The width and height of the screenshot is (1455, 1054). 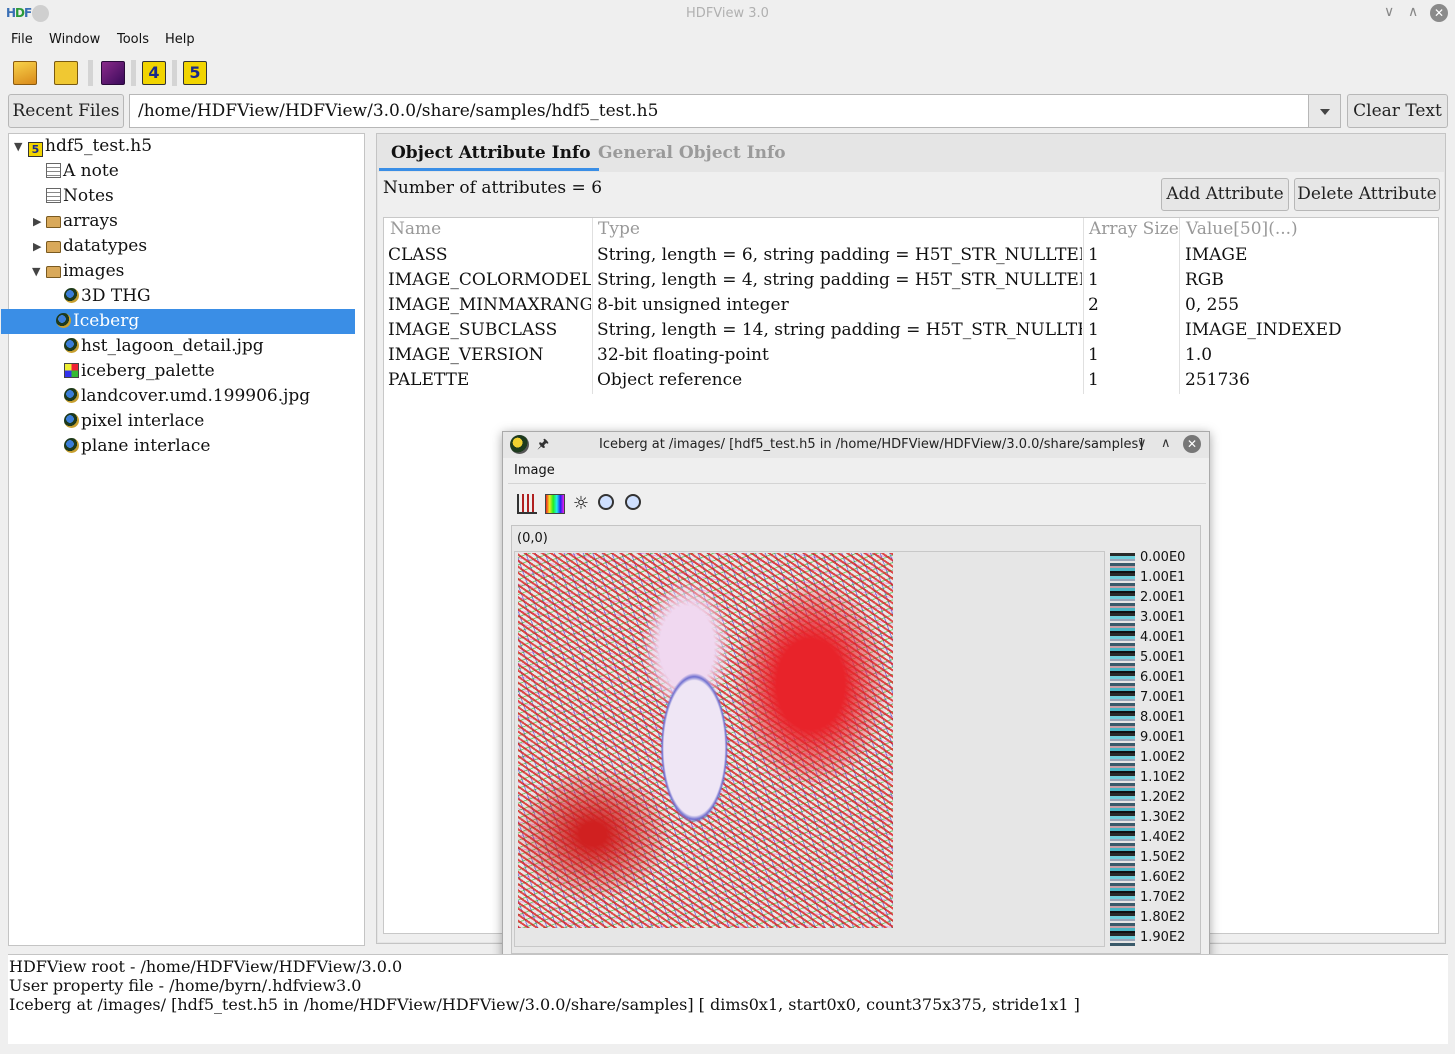 What do you see at coordinates (22, 39) in the screenshot?
I see `menu-file: File` at bounding box center [22, 39].